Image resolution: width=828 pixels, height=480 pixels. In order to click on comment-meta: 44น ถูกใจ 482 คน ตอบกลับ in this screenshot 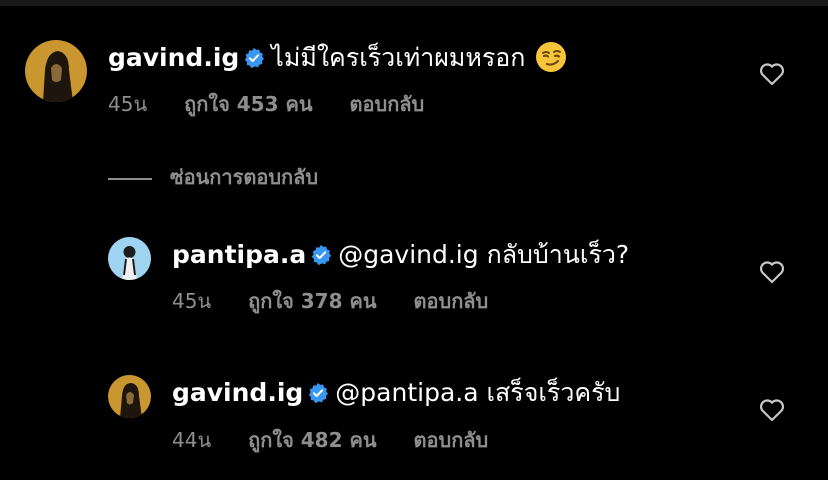, I will do `click(330, 440)`.